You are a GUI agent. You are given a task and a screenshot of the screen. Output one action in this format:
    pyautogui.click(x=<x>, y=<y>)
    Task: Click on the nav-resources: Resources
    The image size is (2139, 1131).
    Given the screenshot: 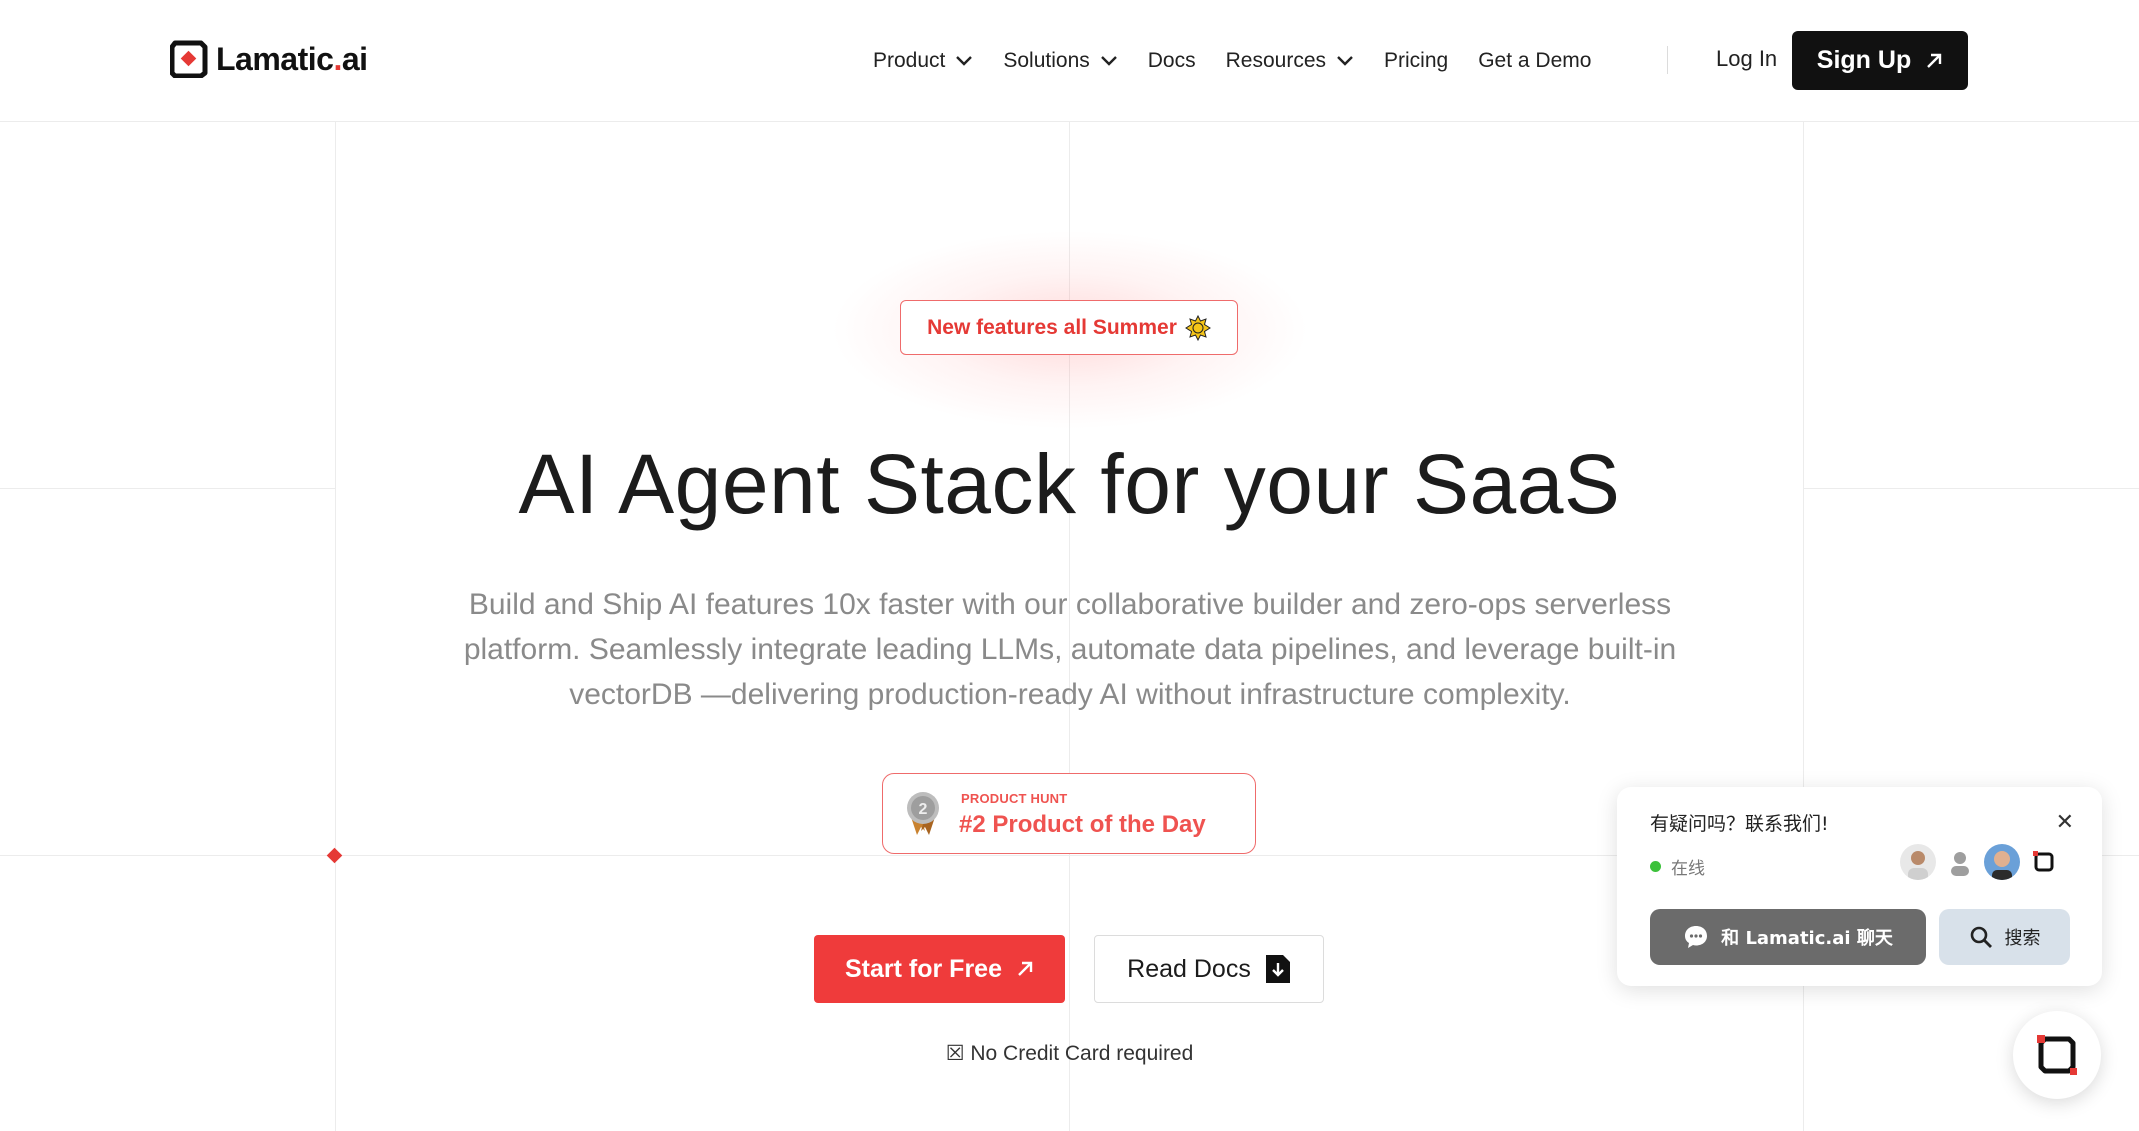 What is the action you would take?
    pyautogui.click(x=1290, y=61)
    